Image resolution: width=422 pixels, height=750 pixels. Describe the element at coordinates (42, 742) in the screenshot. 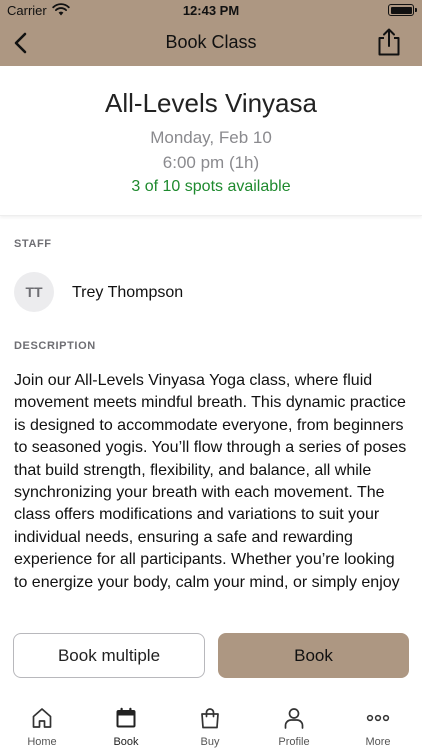

I see `tab-label-home: Home` at that location.